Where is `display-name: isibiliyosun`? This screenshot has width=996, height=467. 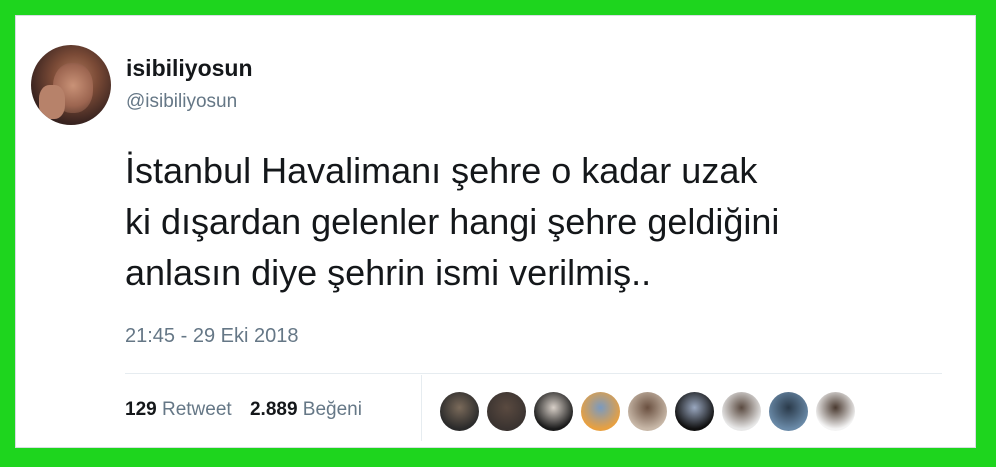 display-name: isibiliyosun is located at coordinates (189, 68).